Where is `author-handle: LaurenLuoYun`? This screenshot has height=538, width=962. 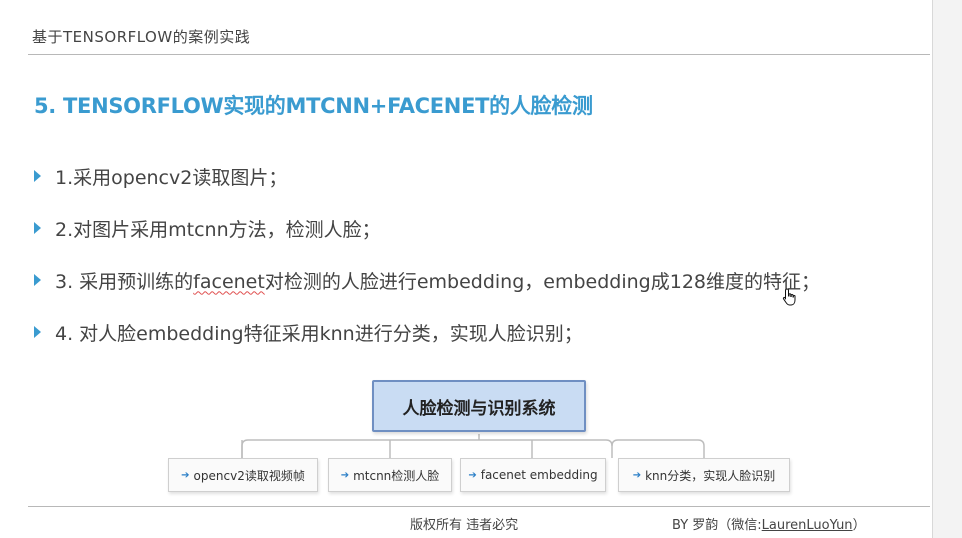 author-handle: LaurenLuoYun is located at coordinates (807, 525).